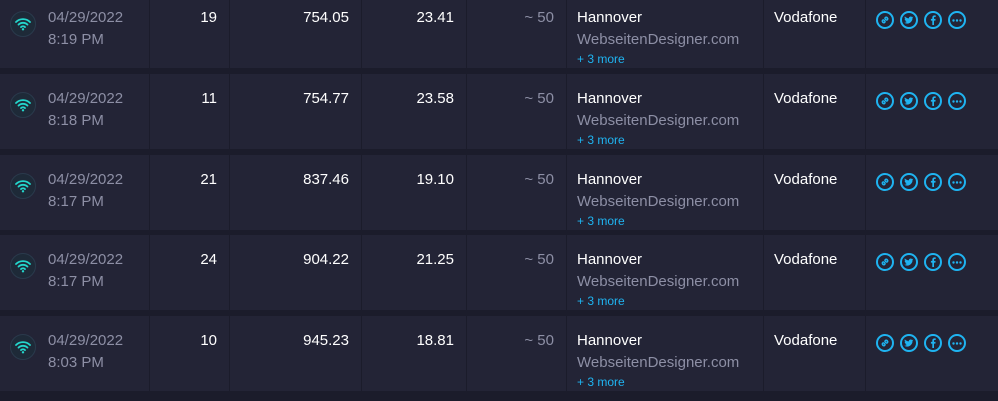 This screenshot has height=401, width=998. Describe the element at coordinates (296, 34) in the screenshot. I see `download-cell: 754.05` at that location.